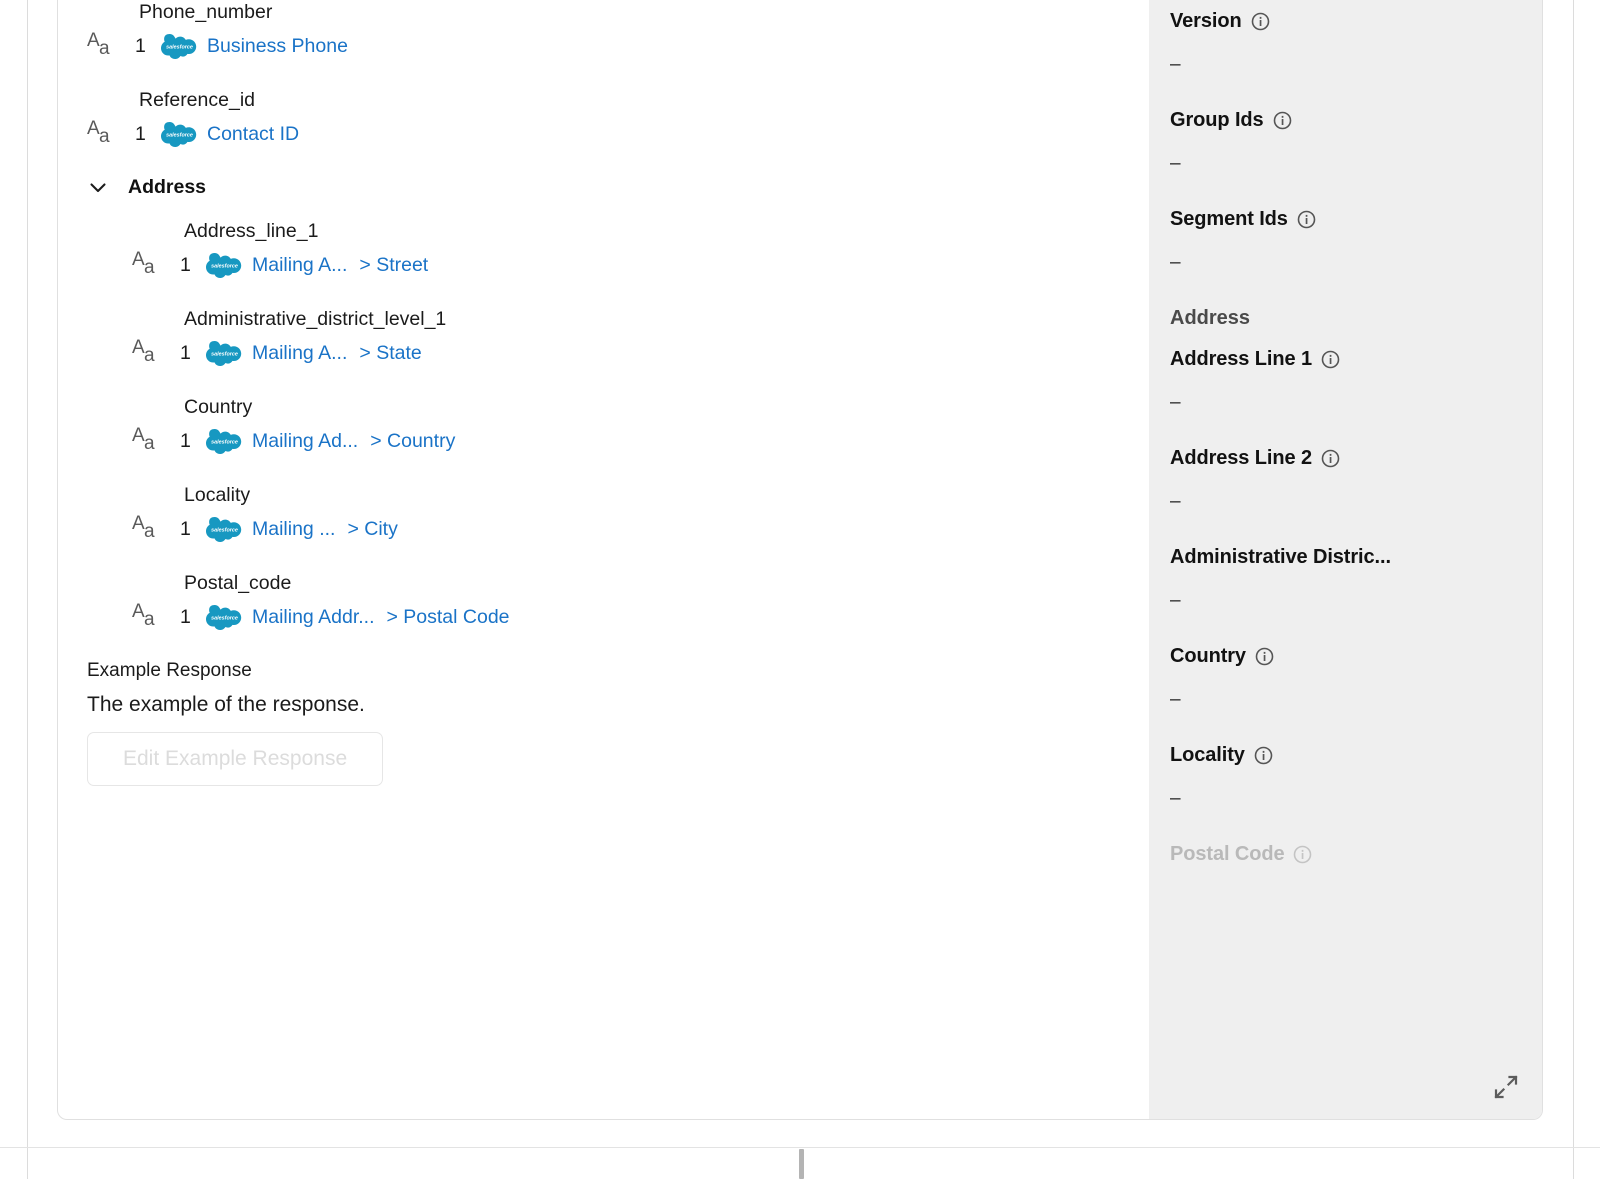 The height and width of the screenshot is (1179, 1600). What do you see at coordinates (1206, 21) in the screenshot?
I see `property-label: Version` at bounding box center [1206, 21].